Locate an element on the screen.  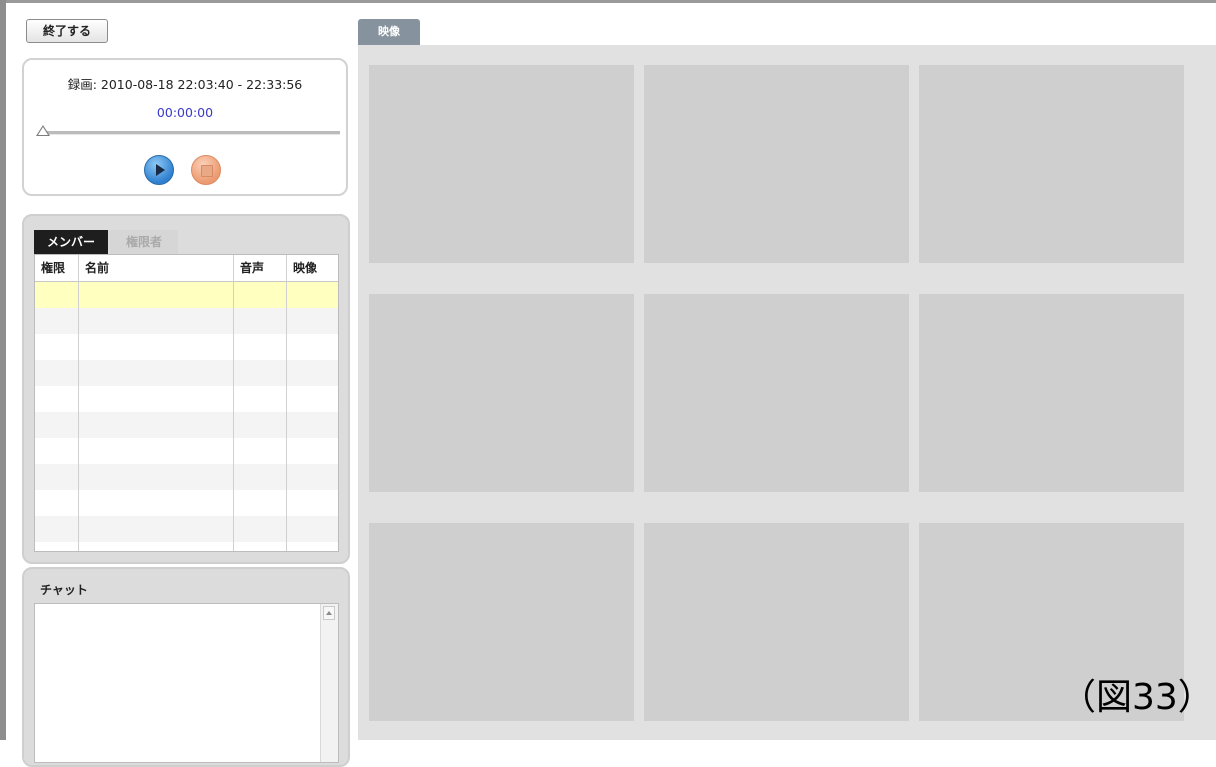
column-audio: 音声 is located at coordinates (260, 268).